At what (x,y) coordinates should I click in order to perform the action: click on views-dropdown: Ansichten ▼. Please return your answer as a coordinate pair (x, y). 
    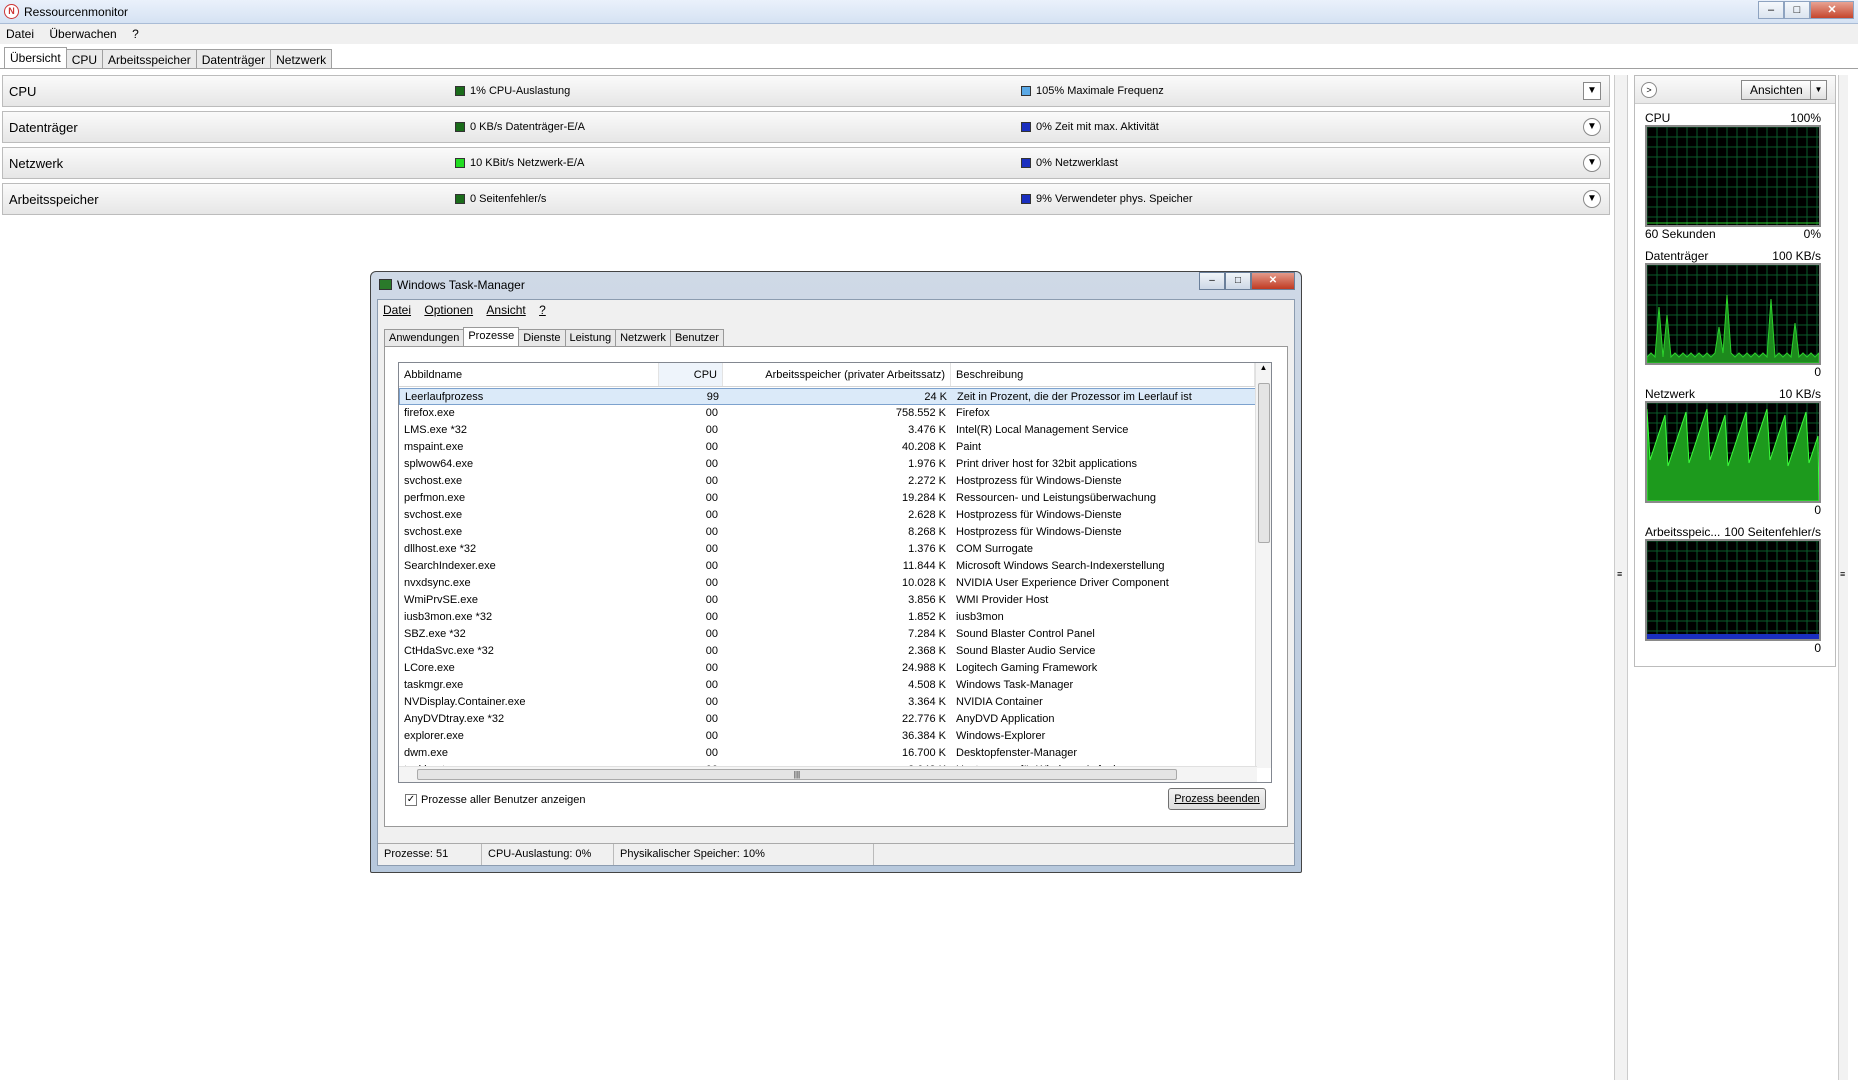
    Looking at the image, I should click on (1784, 90).